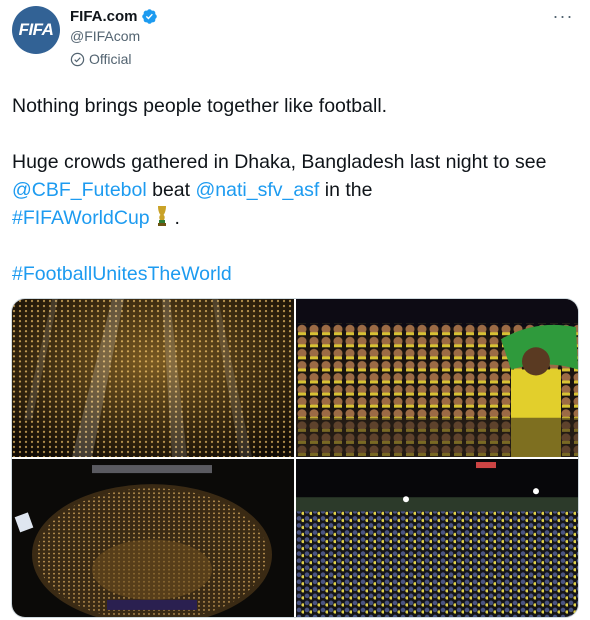 The width and height of the screenshot is (590, 620). I want to click on text-beat: beat, so click(171, 190).